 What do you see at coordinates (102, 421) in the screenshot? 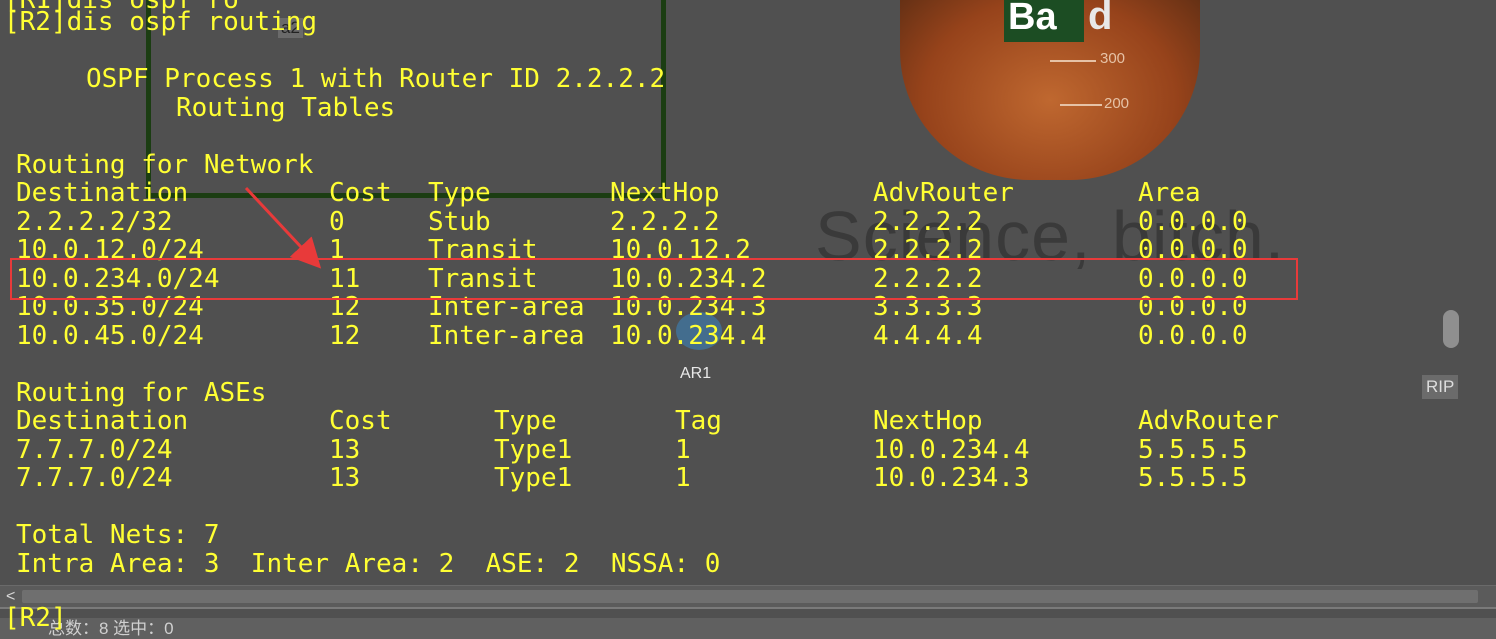
I see `ase-table-column-header: Destination` at bounding box center [102, 421].